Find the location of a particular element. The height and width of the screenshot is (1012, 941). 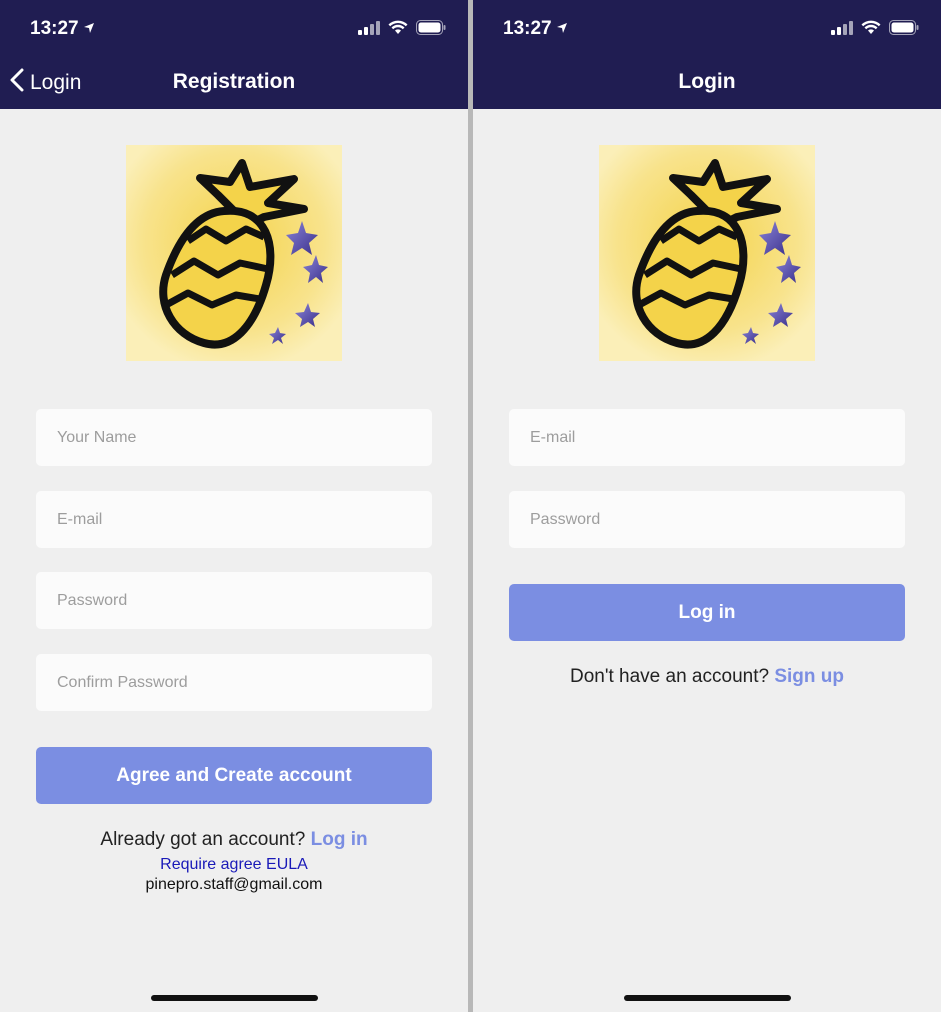

confirm-password-field is located at coordinates (234, 682).